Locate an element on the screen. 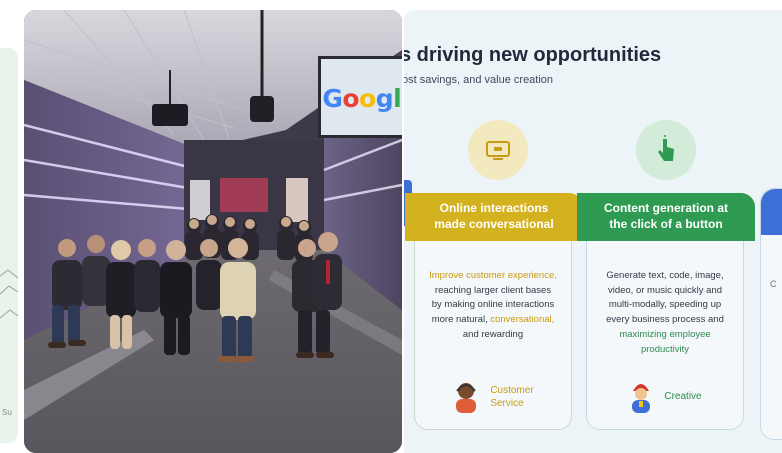  left-chart-fragment is located at coordinates (9, 294).